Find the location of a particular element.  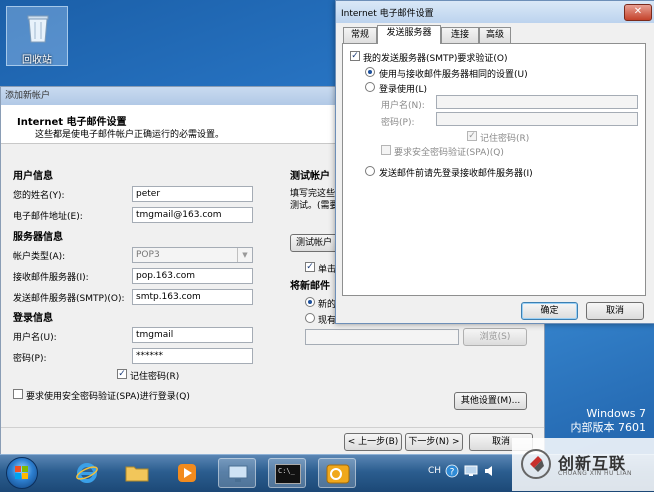

build-text: 内部版本 7601 is located at coordinates (608, 427).